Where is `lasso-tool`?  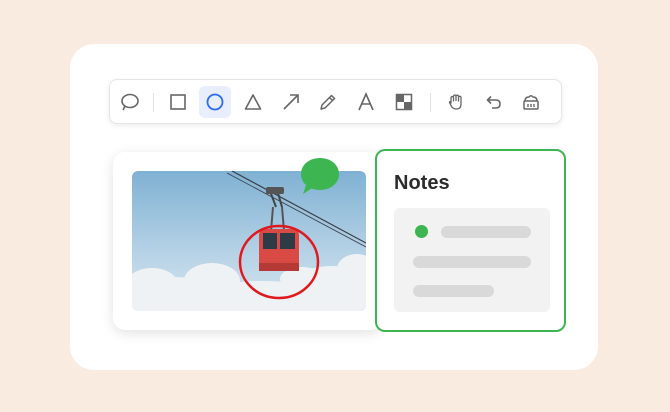
lasso-tool is located at coordinates (130, 102).